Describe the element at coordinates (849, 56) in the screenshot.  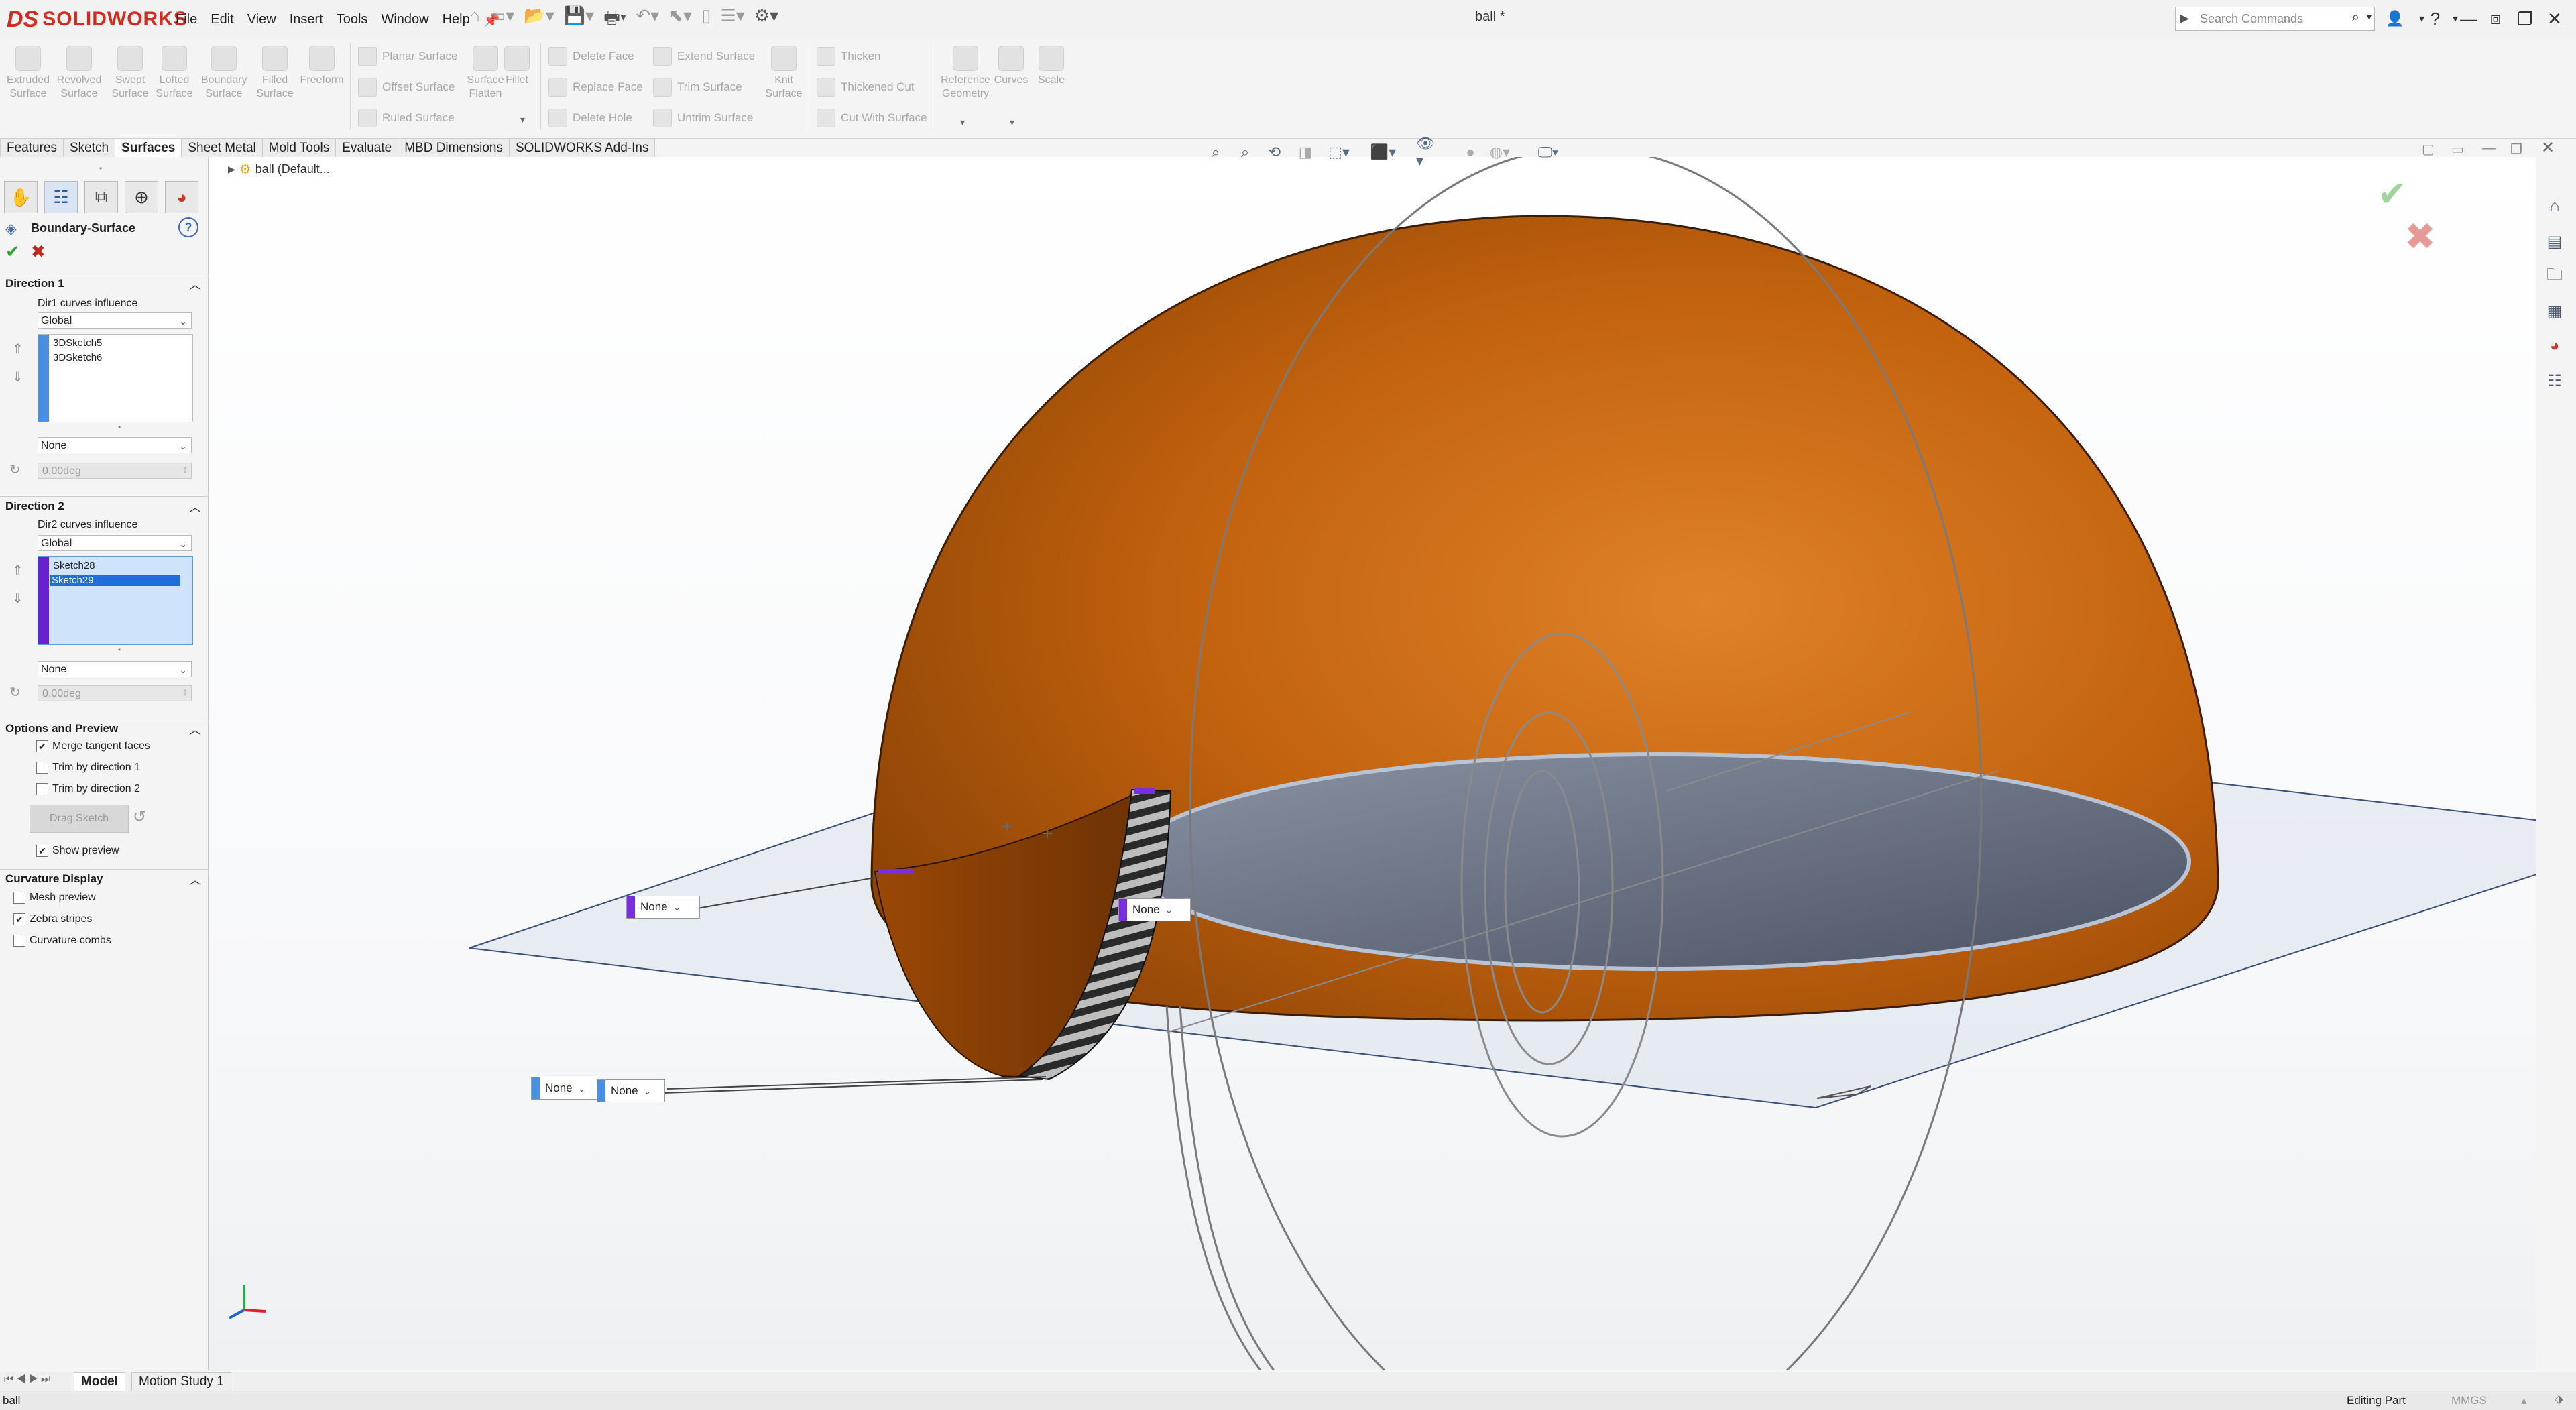
I see `thicken-button: Thicken` at that location.